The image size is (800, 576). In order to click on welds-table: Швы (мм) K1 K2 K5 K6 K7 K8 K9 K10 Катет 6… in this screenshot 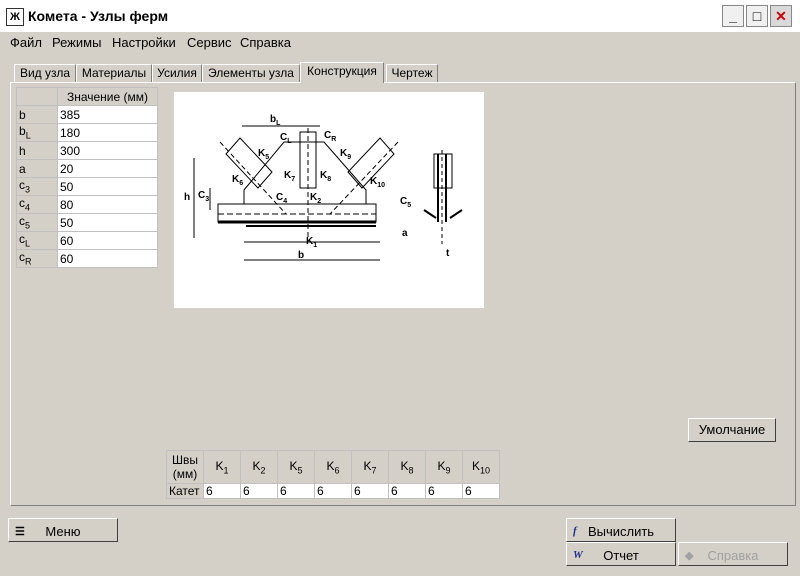, I will do `click(333, 474)`.